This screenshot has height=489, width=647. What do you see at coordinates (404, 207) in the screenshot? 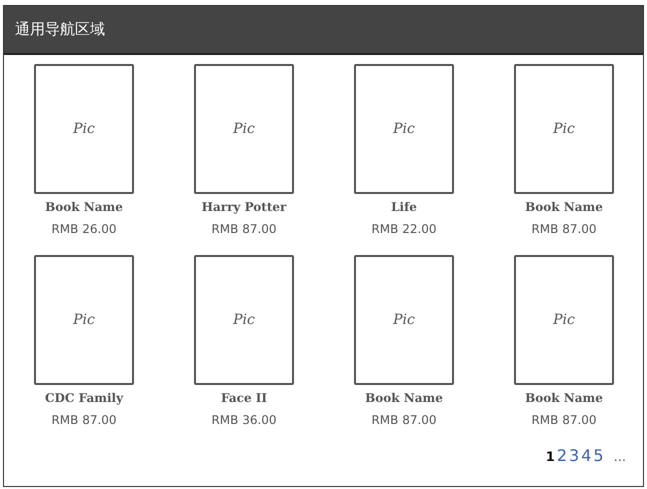
I see `book-name: Life` at bounding box center [404, 207].